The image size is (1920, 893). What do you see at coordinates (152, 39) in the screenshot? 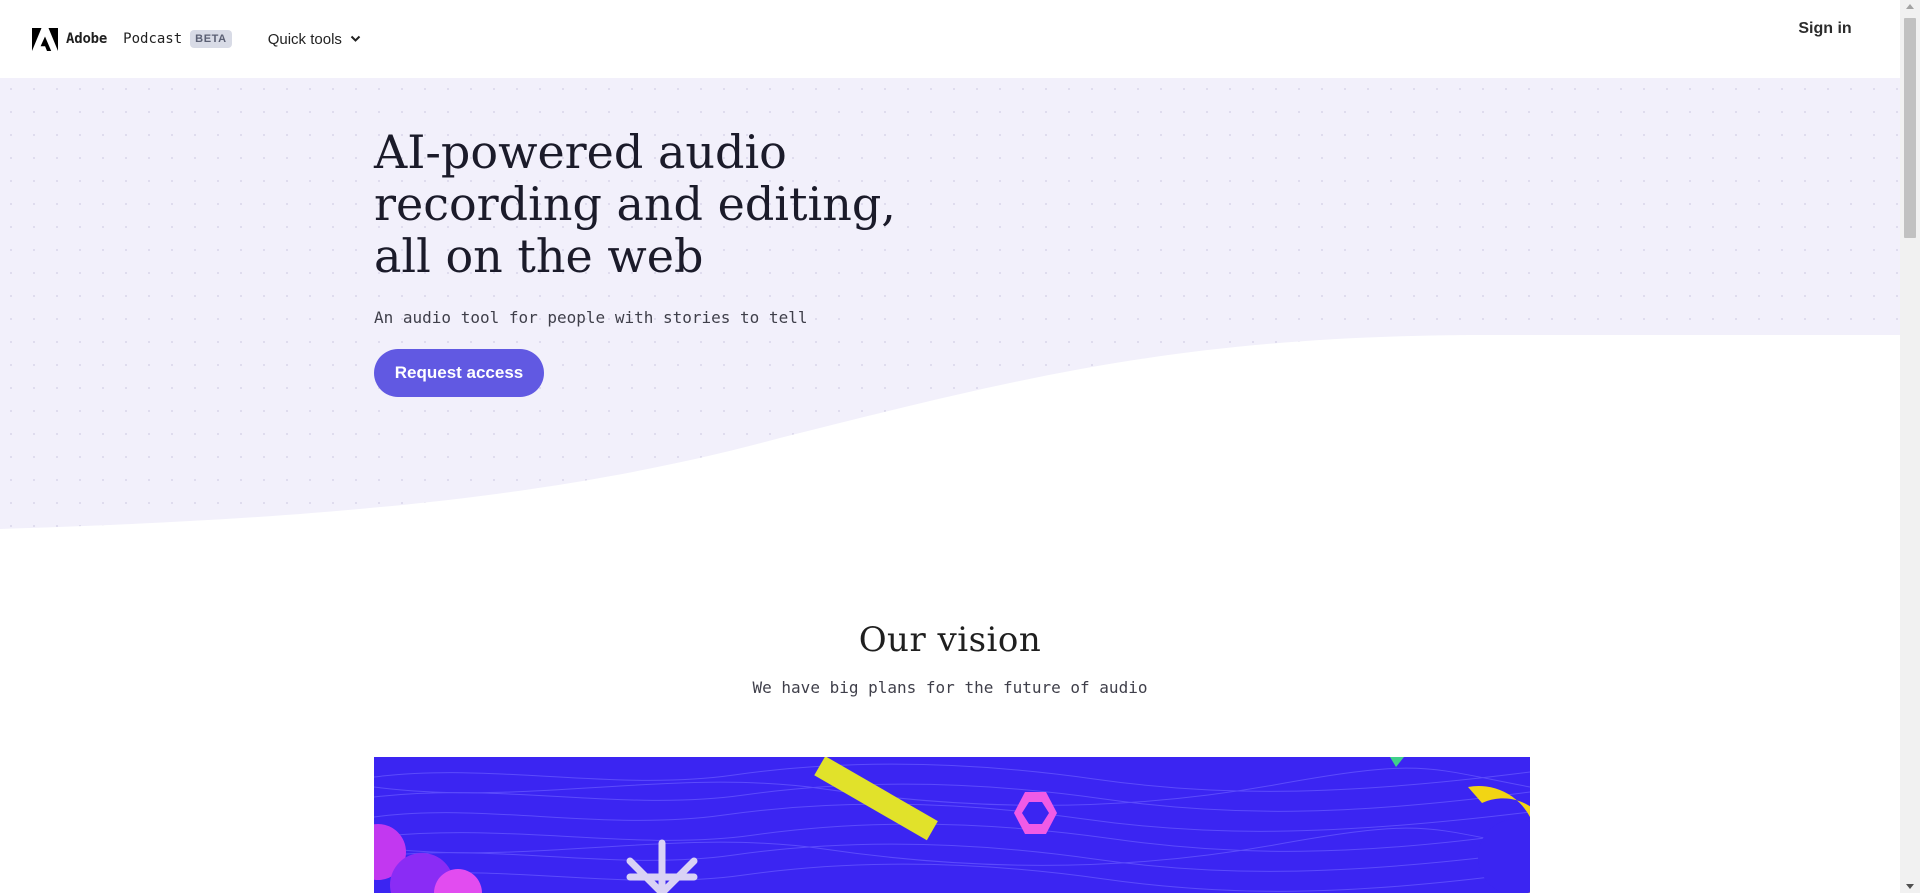
I see `product-name: Podcast` at bounding box center [152, 39].